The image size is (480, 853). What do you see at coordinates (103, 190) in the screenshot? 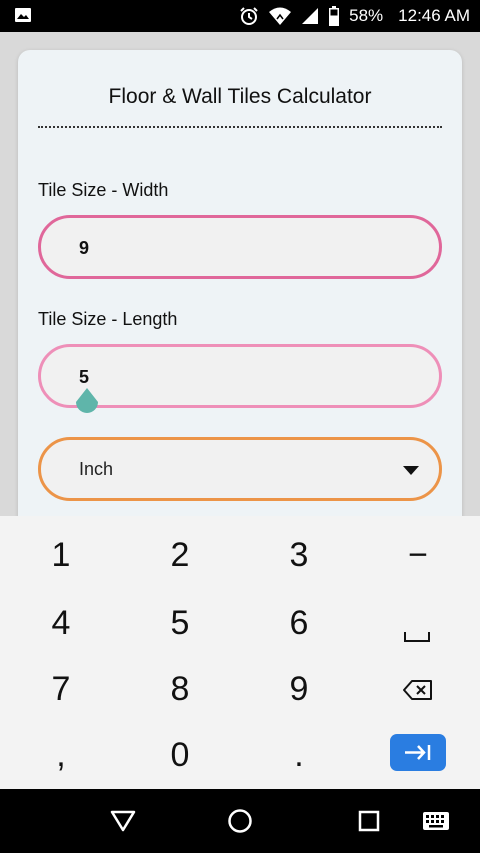
I see `tile-width-label: Tile Size - Width` at bounding box center [103, 190].